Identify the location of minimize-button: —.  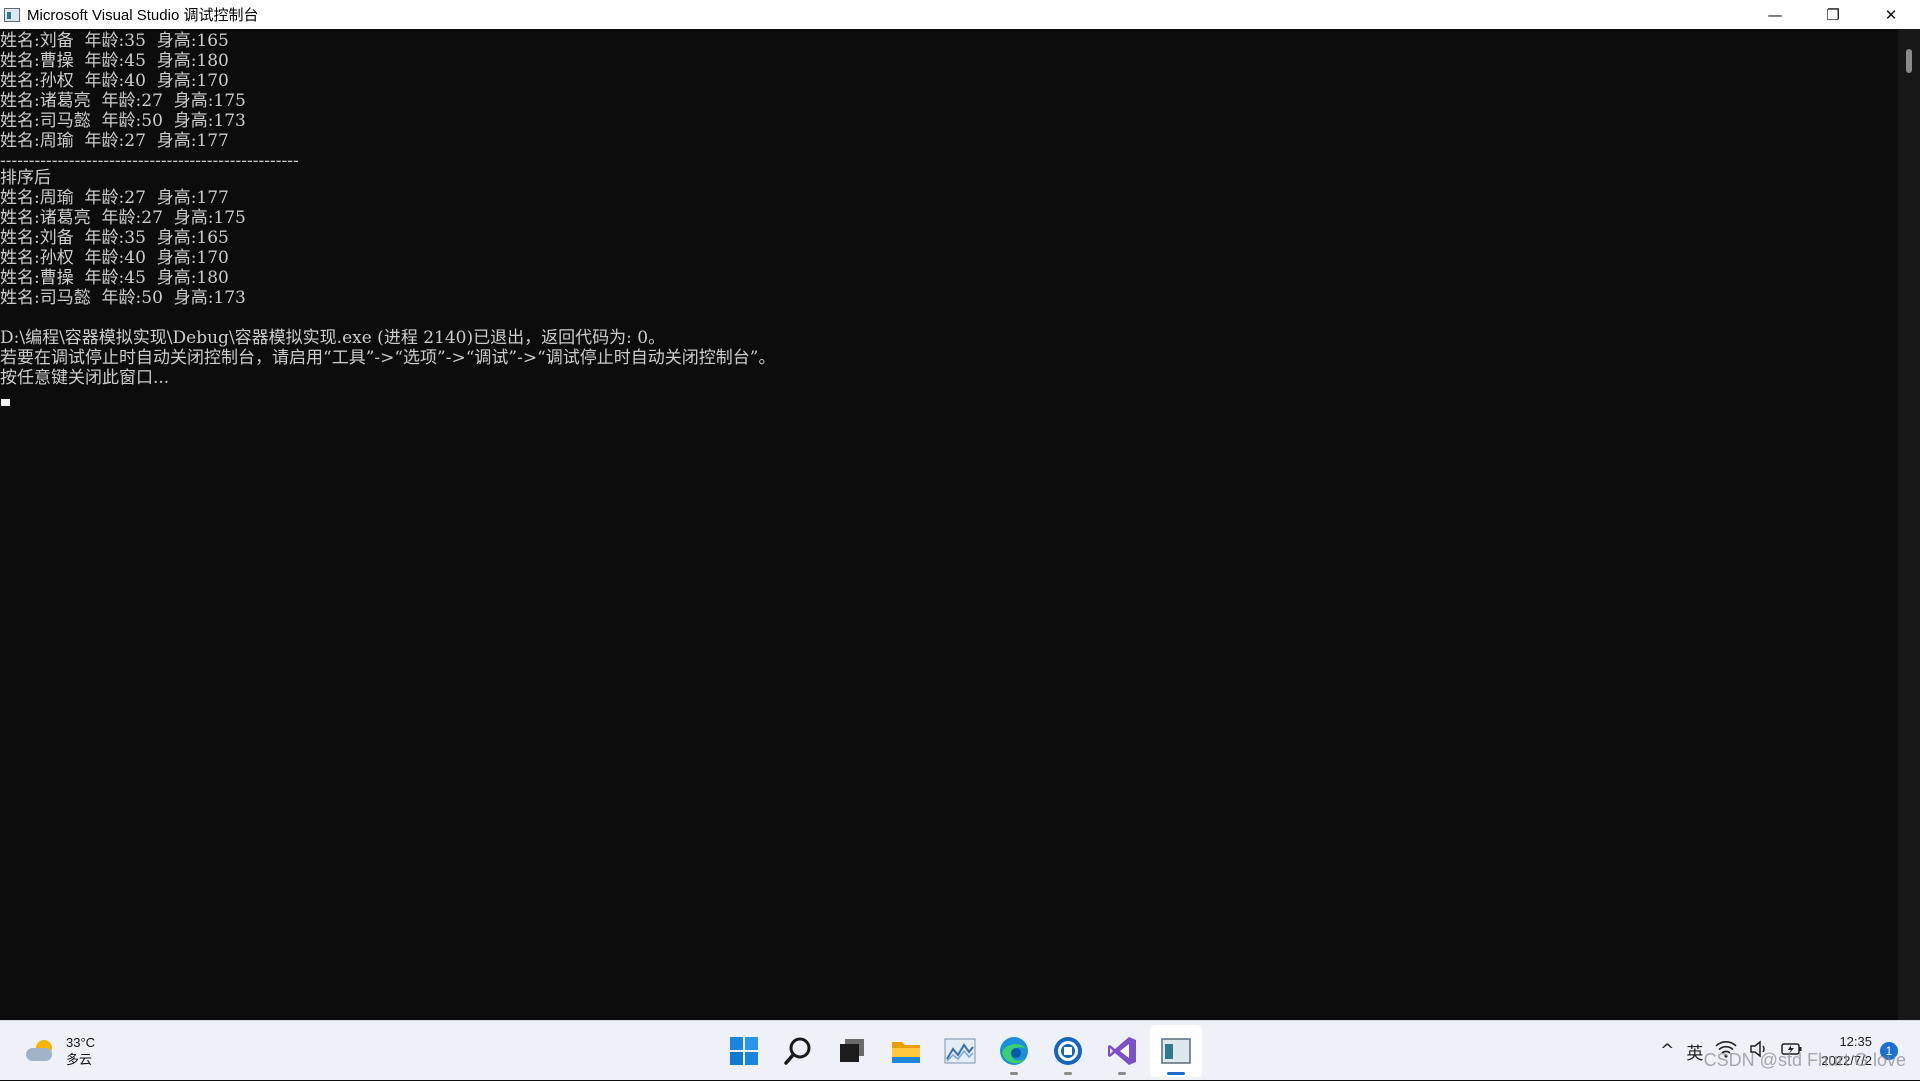
(1775, 14).